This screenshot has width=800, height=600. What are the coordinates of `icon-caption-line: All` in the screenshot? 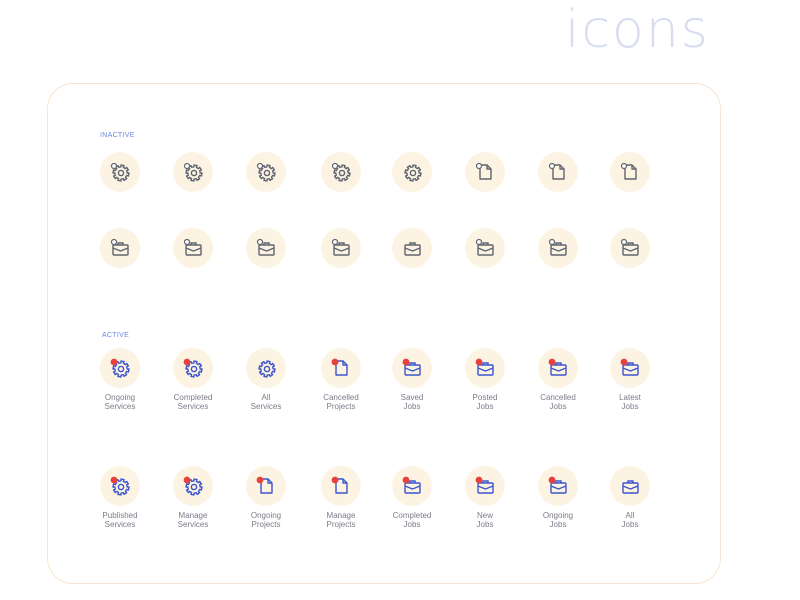 It's located at (630, 515).